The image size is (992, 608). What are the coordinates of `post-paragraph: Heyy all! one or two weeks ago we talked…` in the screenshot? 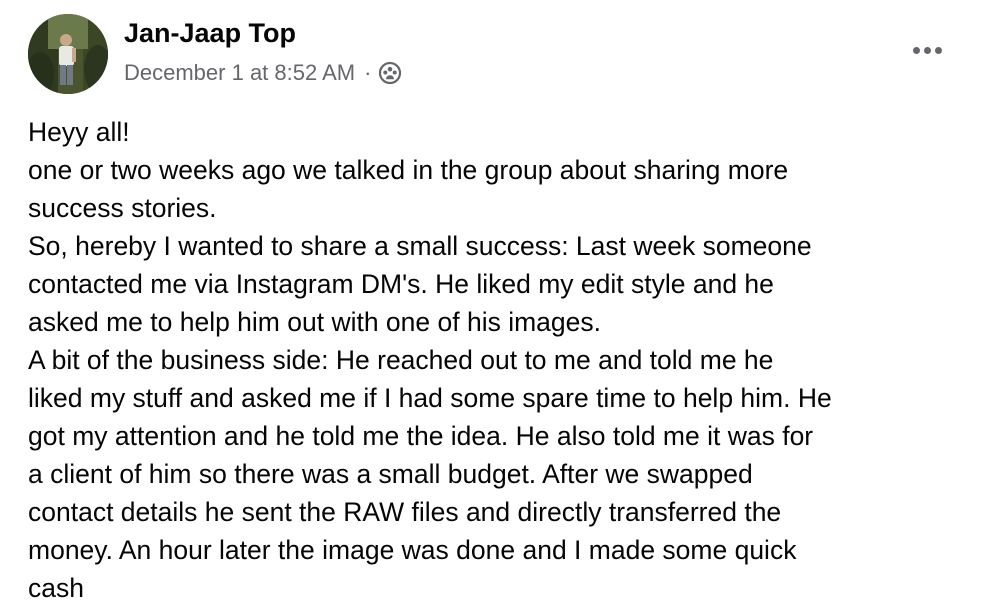 It's located at (408, 170).